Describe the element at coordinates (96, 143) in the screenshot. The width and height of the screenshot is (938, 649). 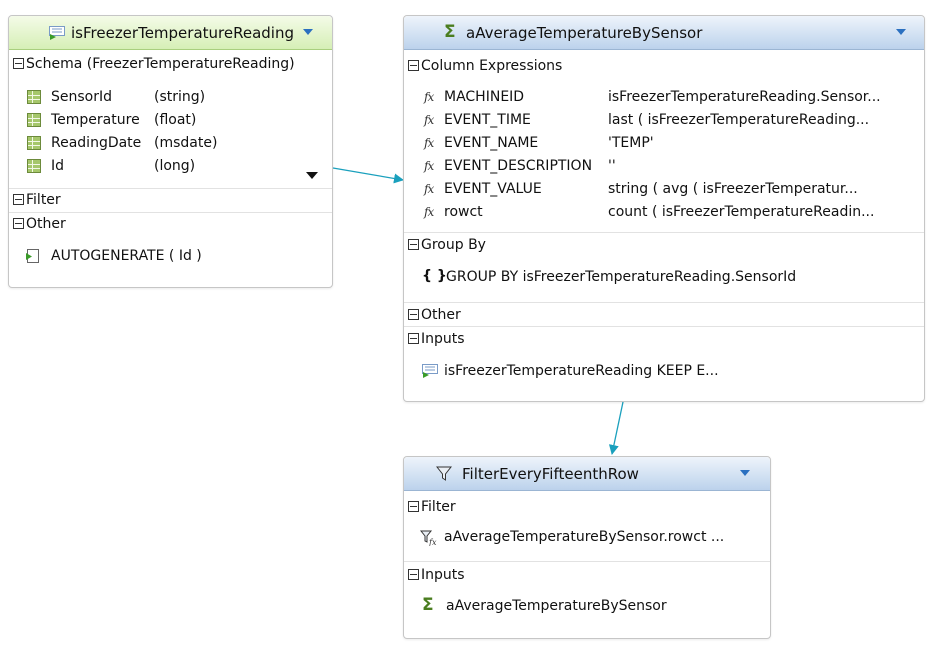
I see `field-name: ReadingDate` at that location.